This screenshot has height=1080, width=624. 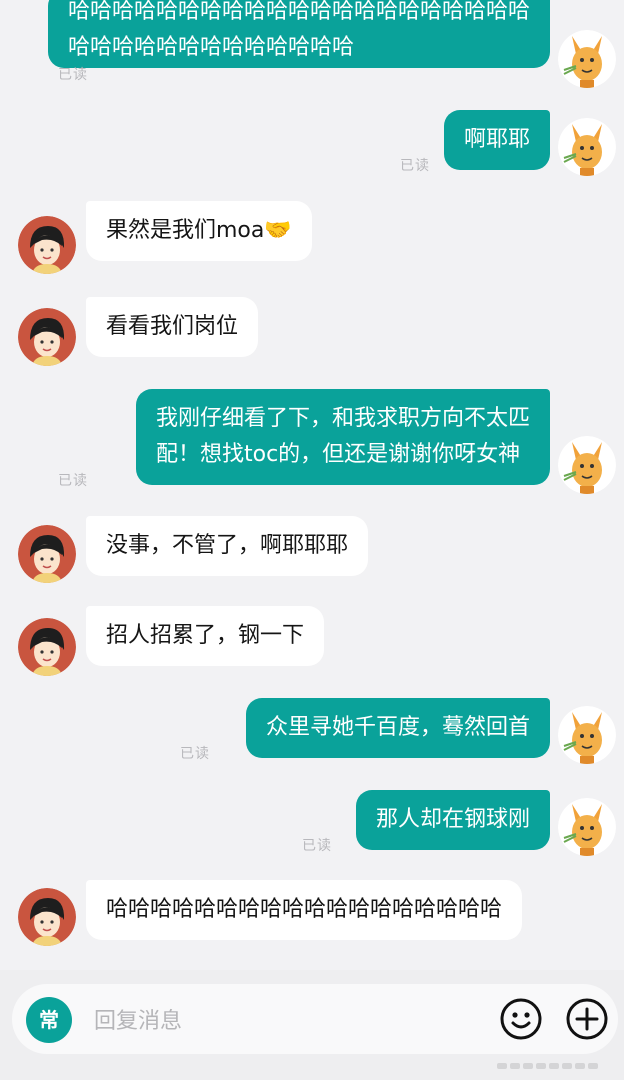 What do you see at coordinates (284, 1021) in the screenshot?
I see `message-input` at bounding box center [284, 1021].